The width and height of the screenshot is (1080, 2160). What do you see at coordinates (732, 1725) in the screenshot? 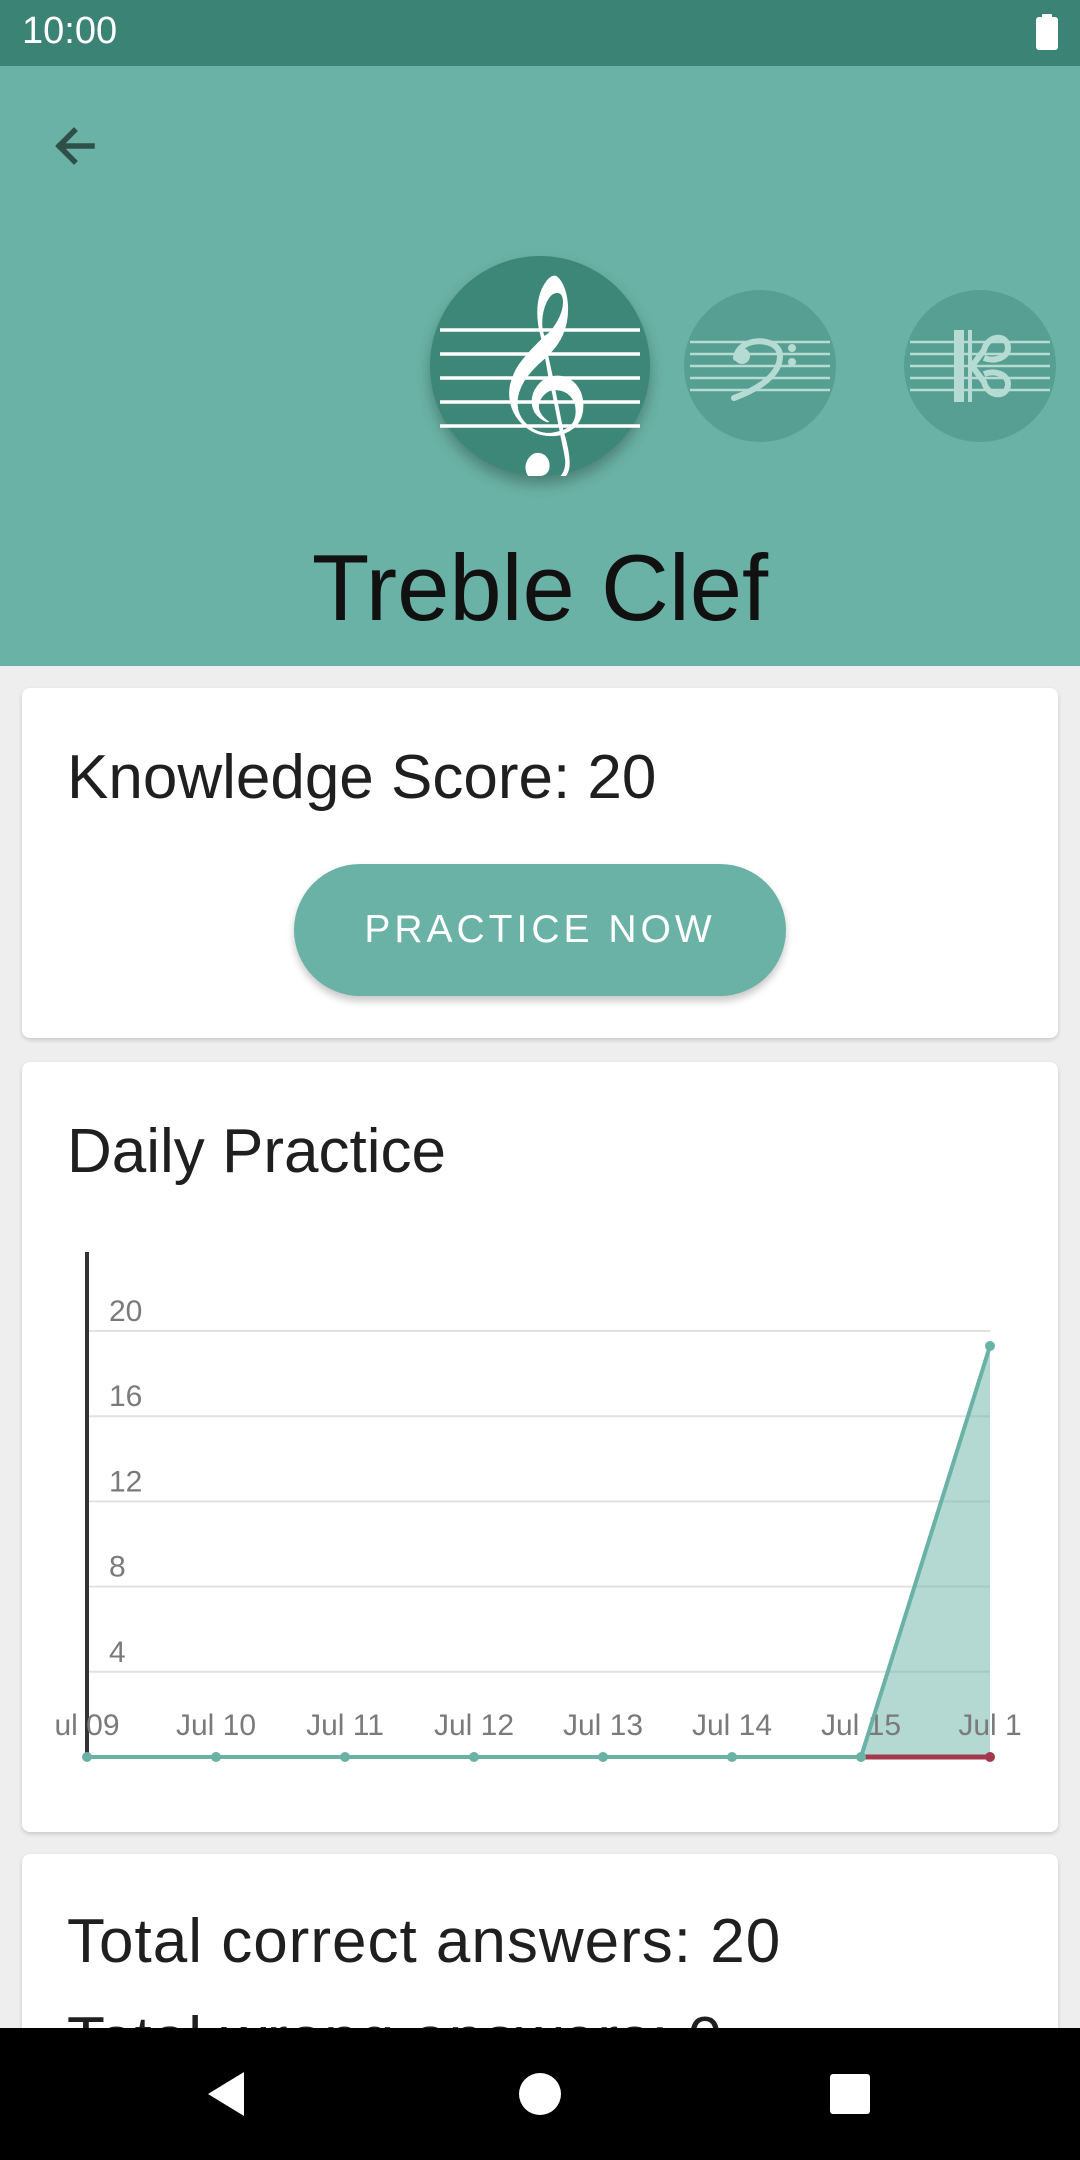
I see `x-tick-label: Jul 14` at bounding box center [732, 1725].